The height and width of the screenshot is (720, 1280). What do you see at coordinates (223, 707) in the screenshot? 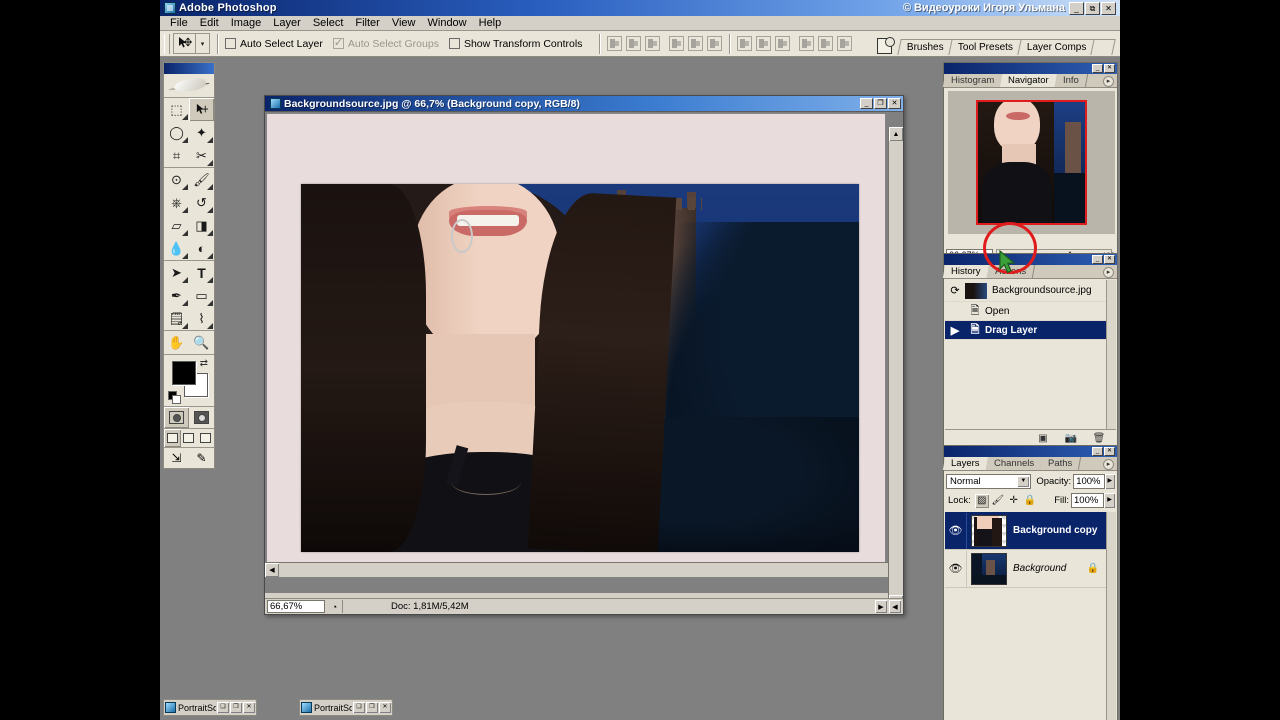
I see `minimized-restore-button: ❏` at bounding box center [223, 707].